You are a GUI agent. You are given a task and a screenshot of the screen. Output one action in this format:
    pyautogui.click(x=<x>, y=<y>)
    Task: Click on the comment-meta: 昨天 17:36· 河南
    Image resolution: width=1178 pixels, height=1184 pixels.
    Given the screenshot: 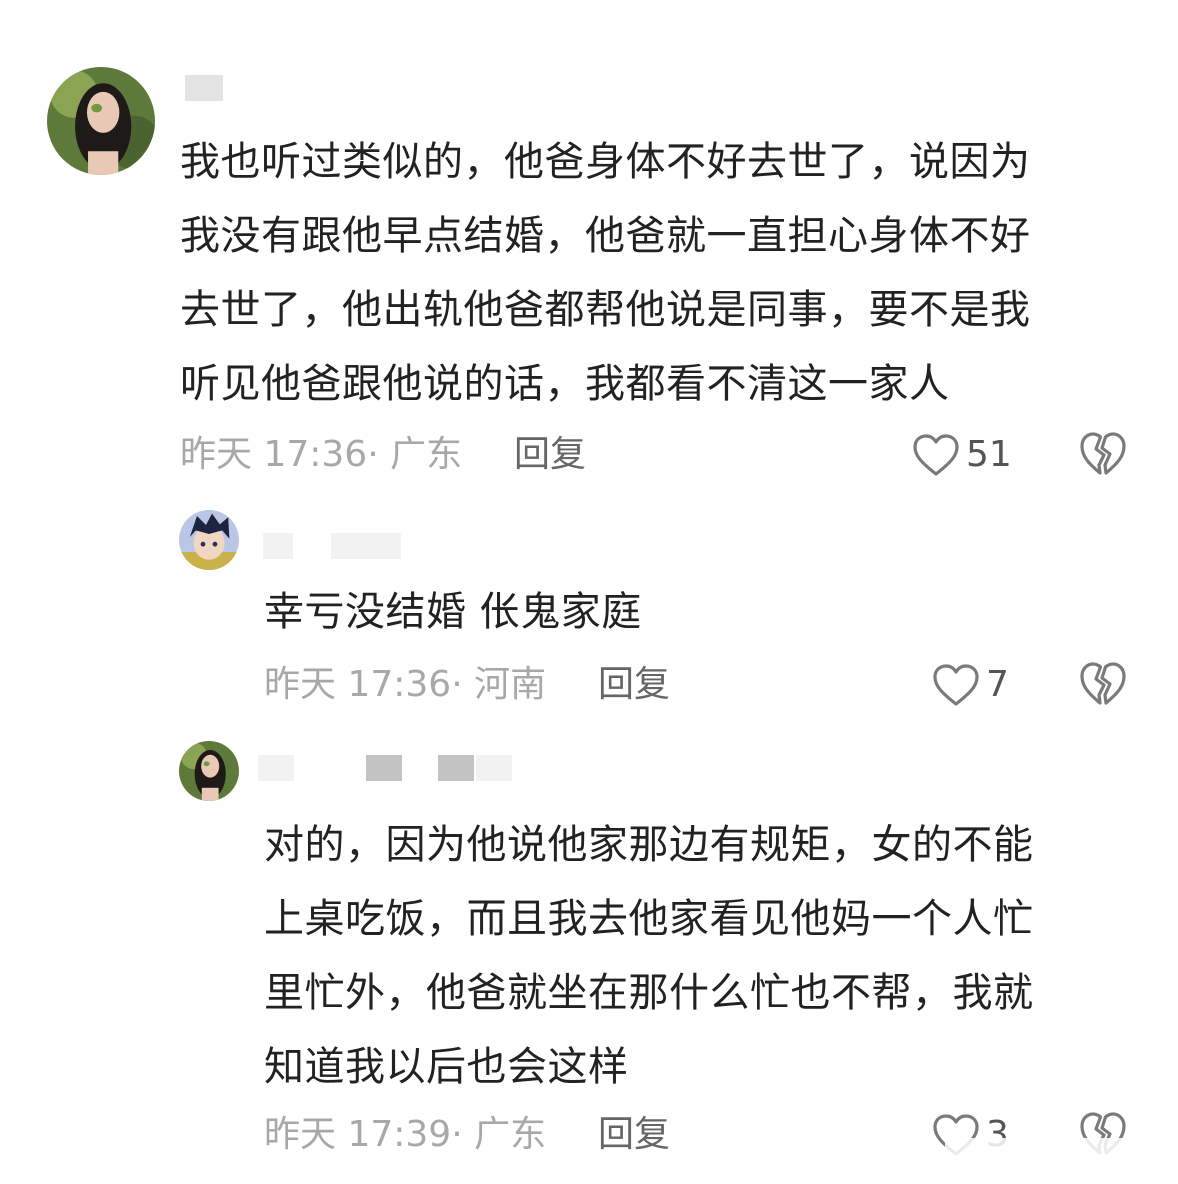 What is the action you would take?
    pyautogui.click(x=405, y=685)
    